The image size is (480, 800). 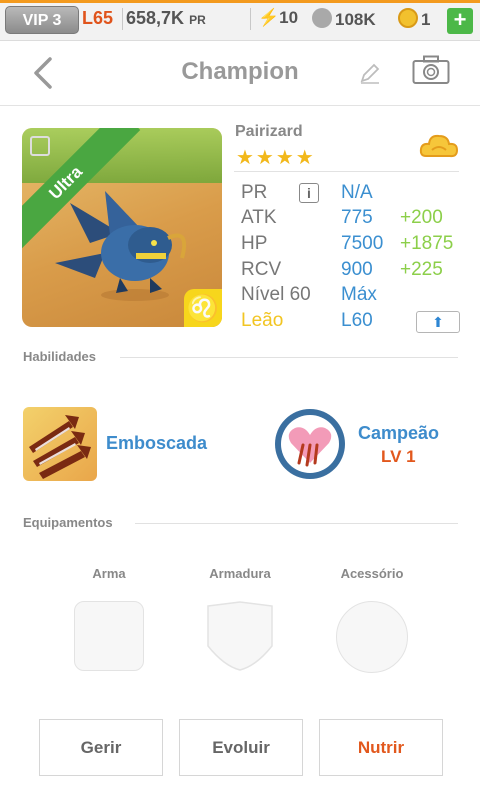 I want to click on energy-value: 10, so click(x=289, y=17).